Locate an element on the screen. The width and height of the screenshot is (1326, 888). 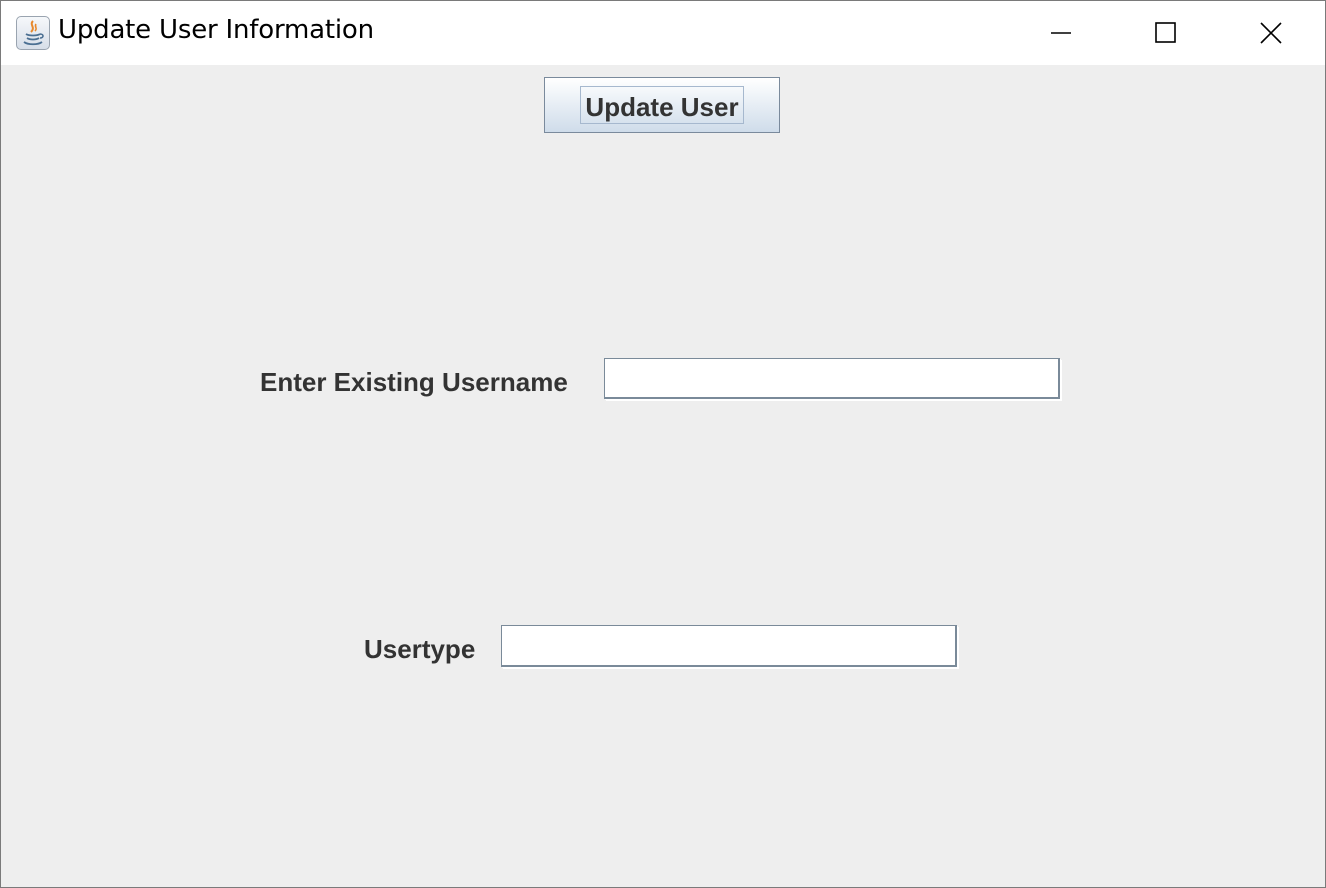
update-user-button: Update User is located at coordinates (662, 105).